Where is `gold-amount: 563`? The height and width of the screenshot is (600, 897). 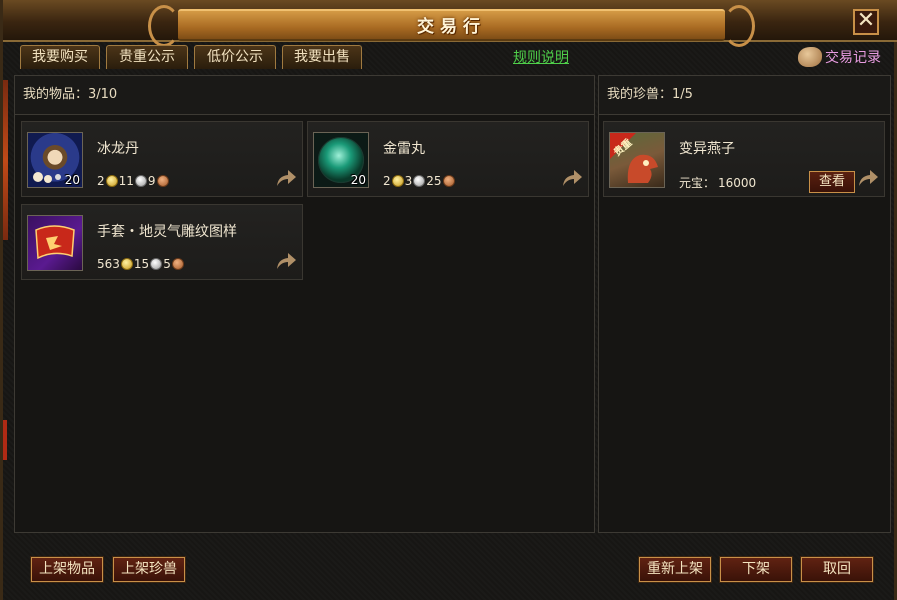
gold-amount: 563 is located at coordinates (108, 264).